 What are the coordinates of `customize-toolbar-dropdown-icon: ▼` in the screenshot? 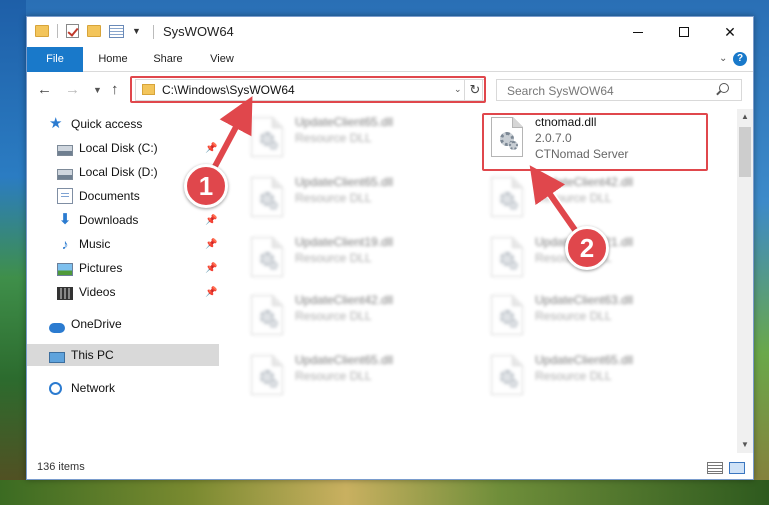 It's located at (136, 31).